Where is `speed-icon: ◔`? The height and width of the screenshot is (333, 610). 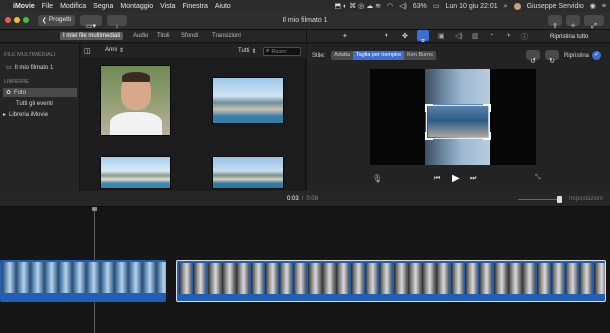 speed-icon: ◔ is located at coordinates (491, 35).